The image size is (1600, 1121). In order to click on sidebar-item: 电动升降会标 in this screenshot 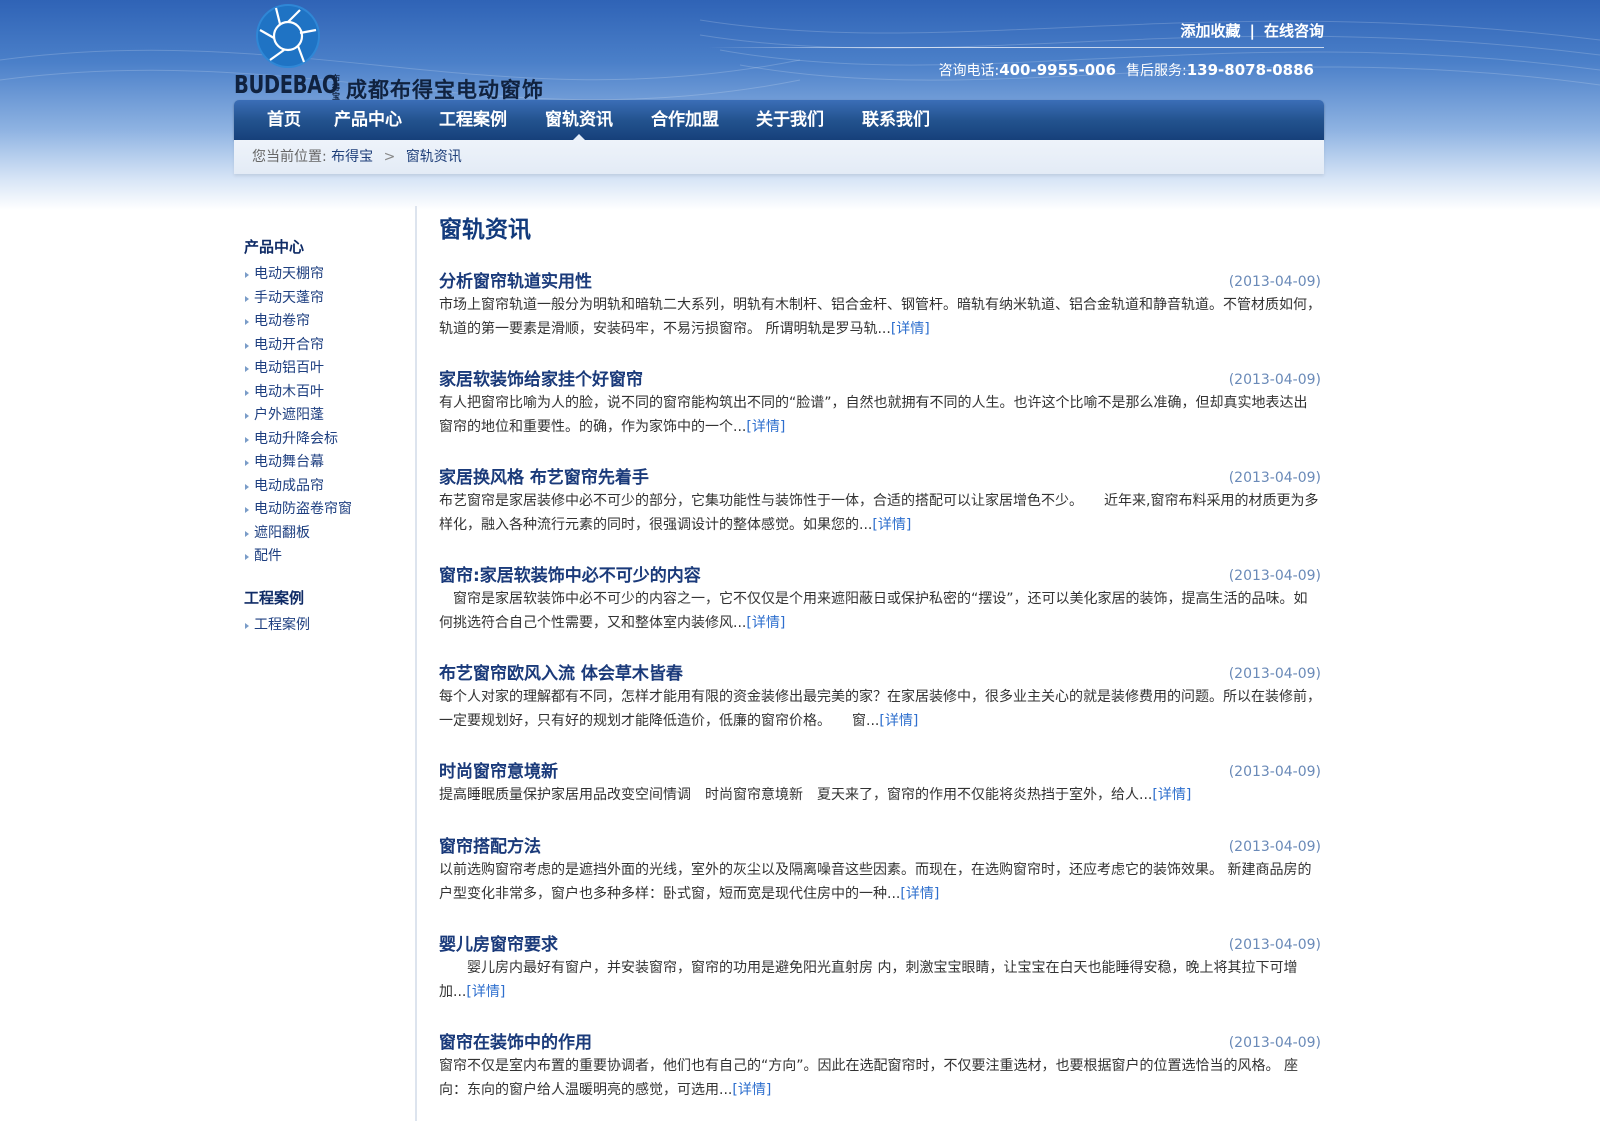, I will do `click(329, 440)`.